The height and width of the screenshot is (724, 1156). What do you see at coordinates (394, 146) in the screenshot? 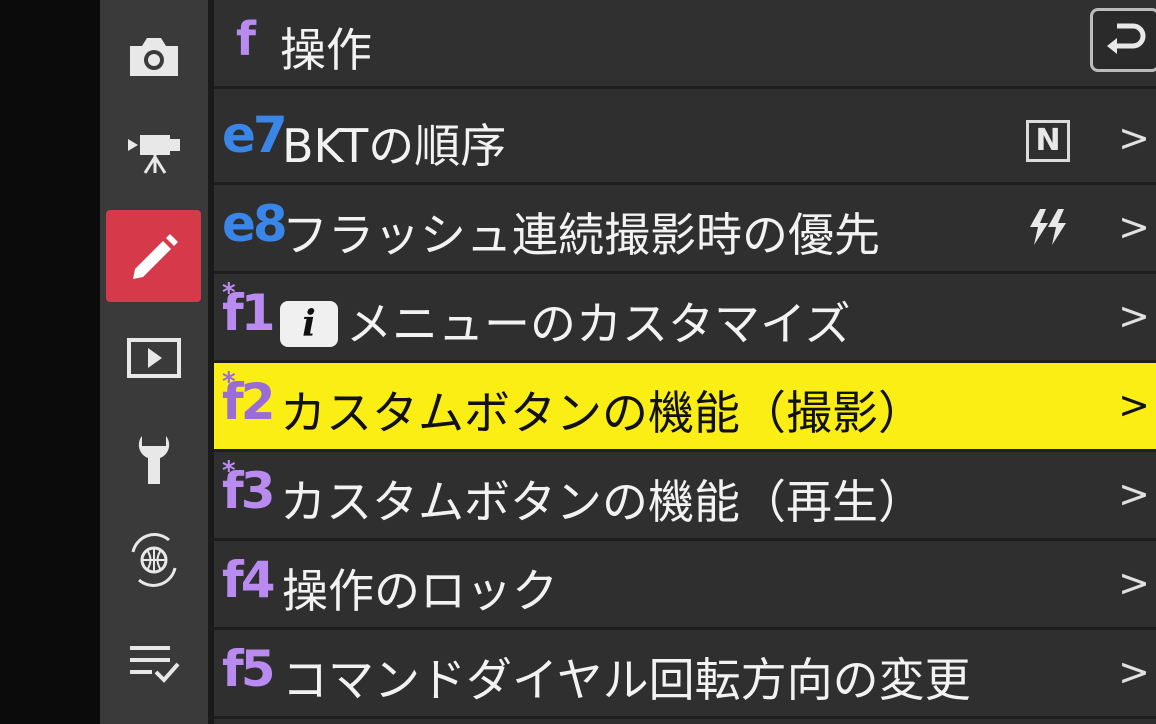
I see `item-label: BKTの順序` at bounding box center [394, 146].